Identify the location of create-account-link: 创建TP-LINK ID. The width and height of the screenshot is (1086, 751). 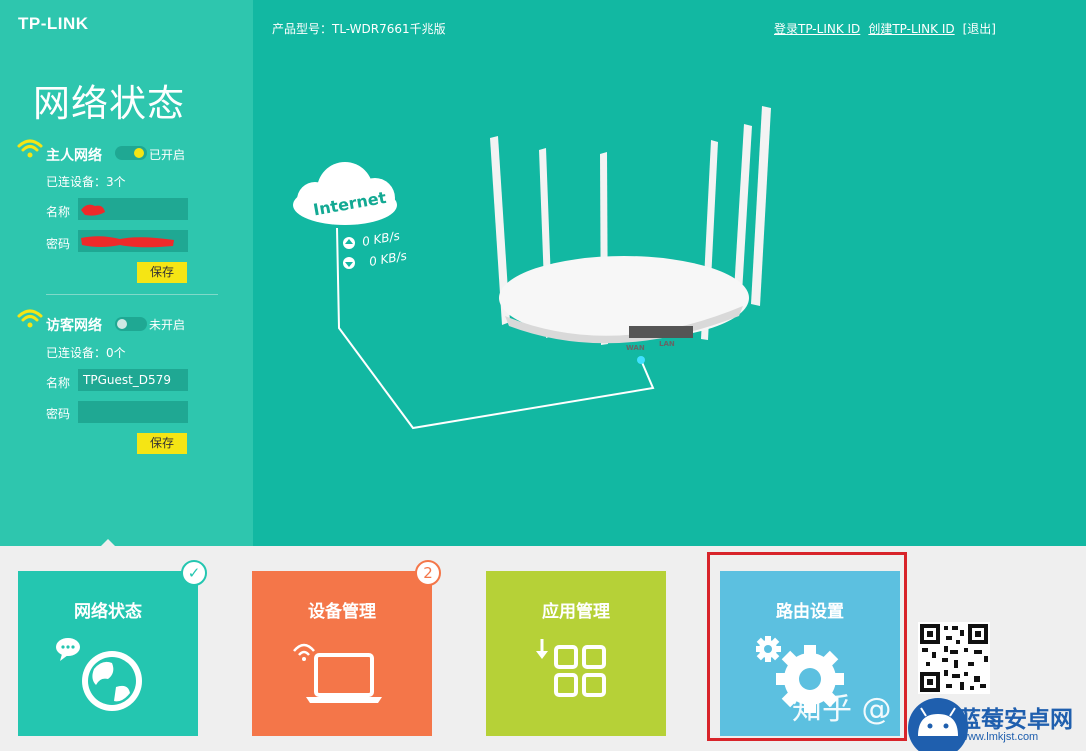
(911, 29).